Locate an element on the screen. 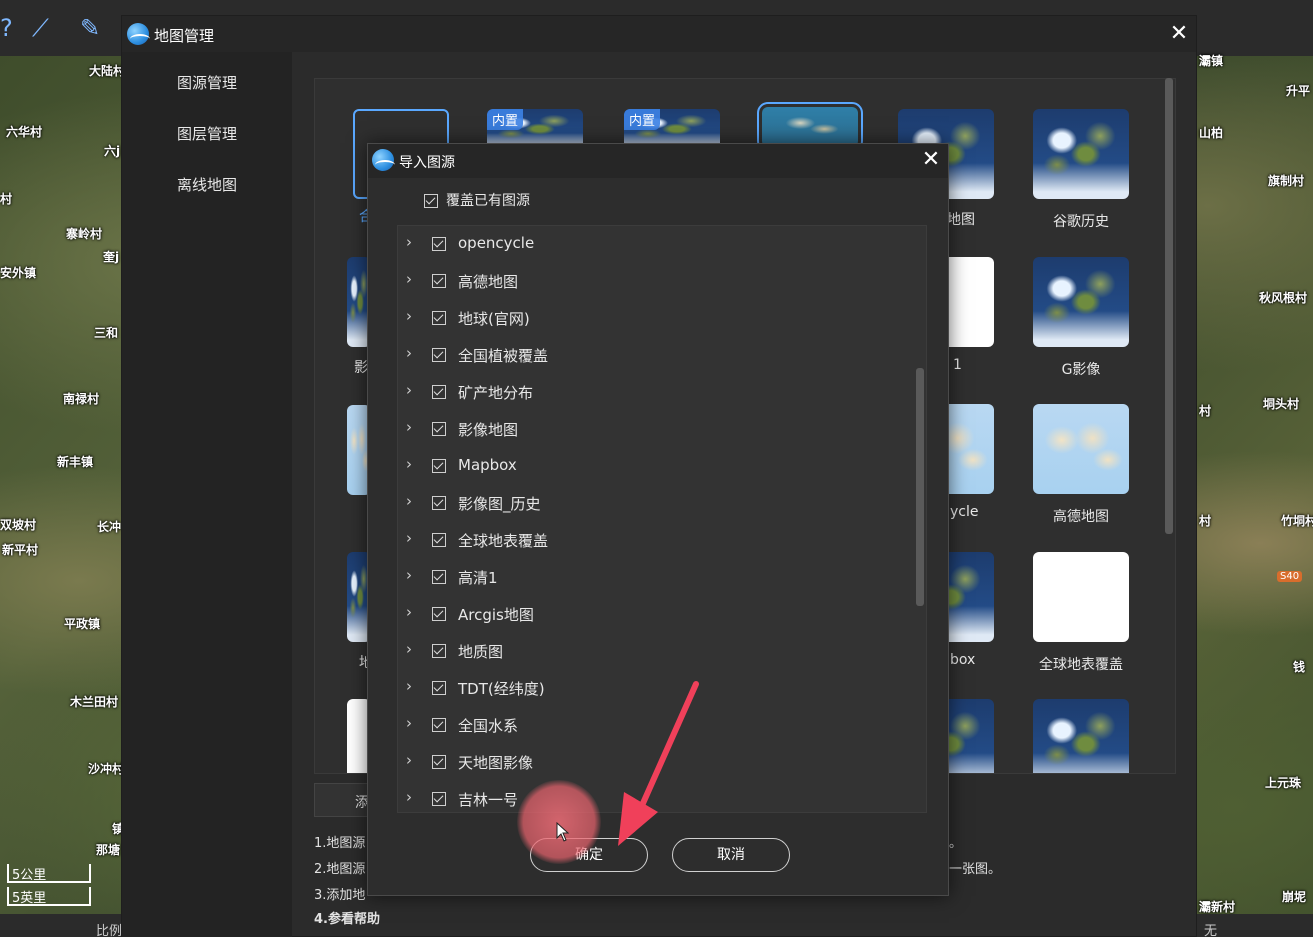 This screenshot has height=937, width=1313. override-existing-checkbox: 覆盖已有图源 is located at coordinates (477, 200).